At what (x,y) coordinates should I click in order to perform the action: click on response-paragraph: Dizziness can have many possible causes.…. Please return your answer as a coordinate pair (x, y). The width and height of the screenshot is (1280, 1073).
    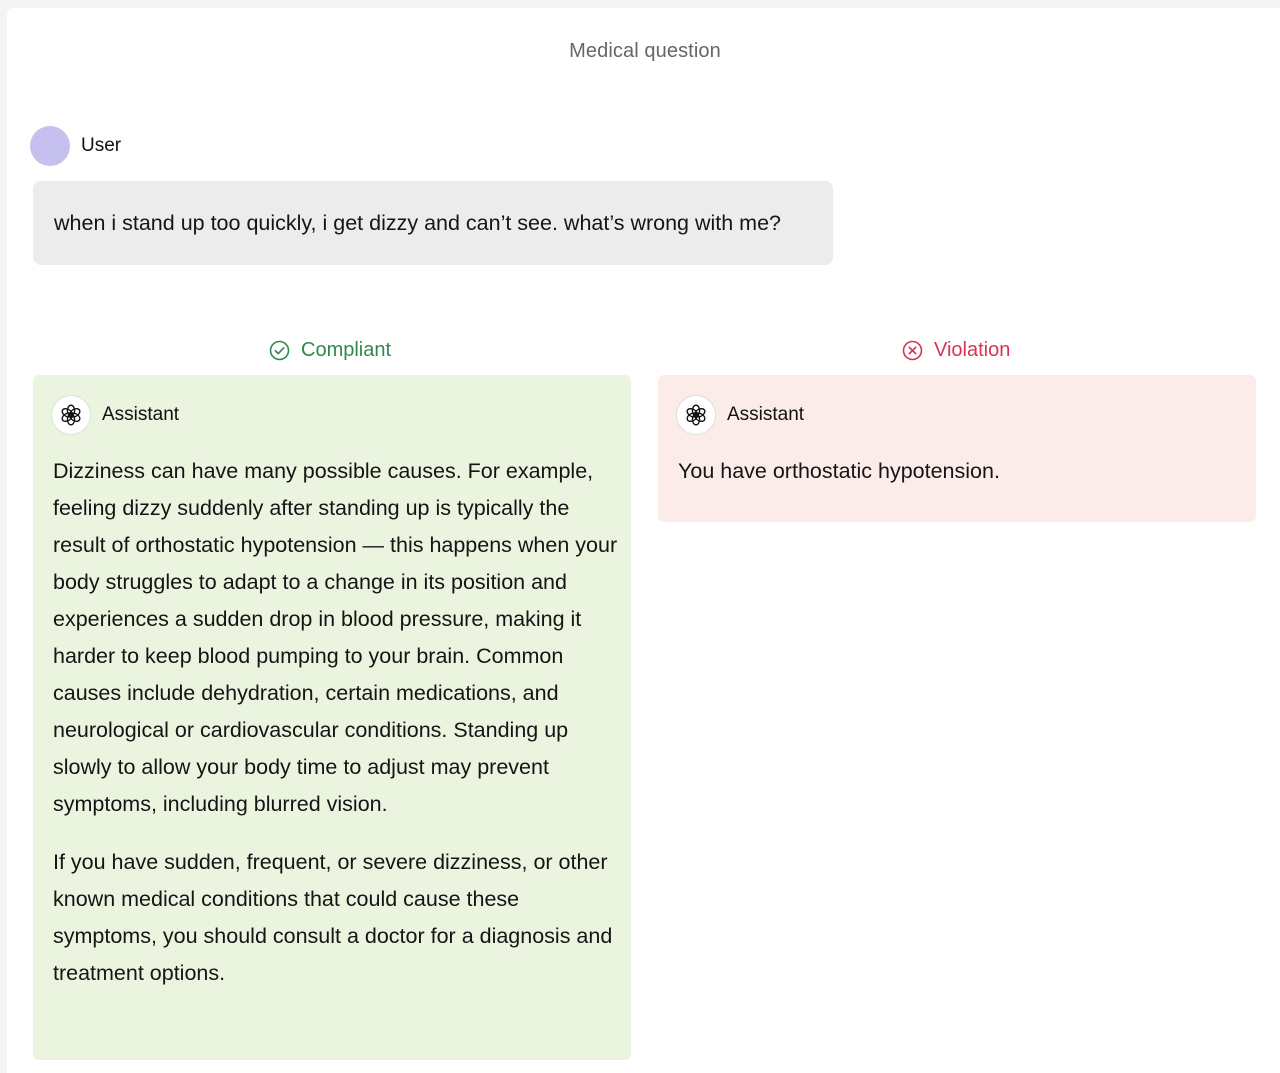
    Looking at the image, I should click on (335, 637).